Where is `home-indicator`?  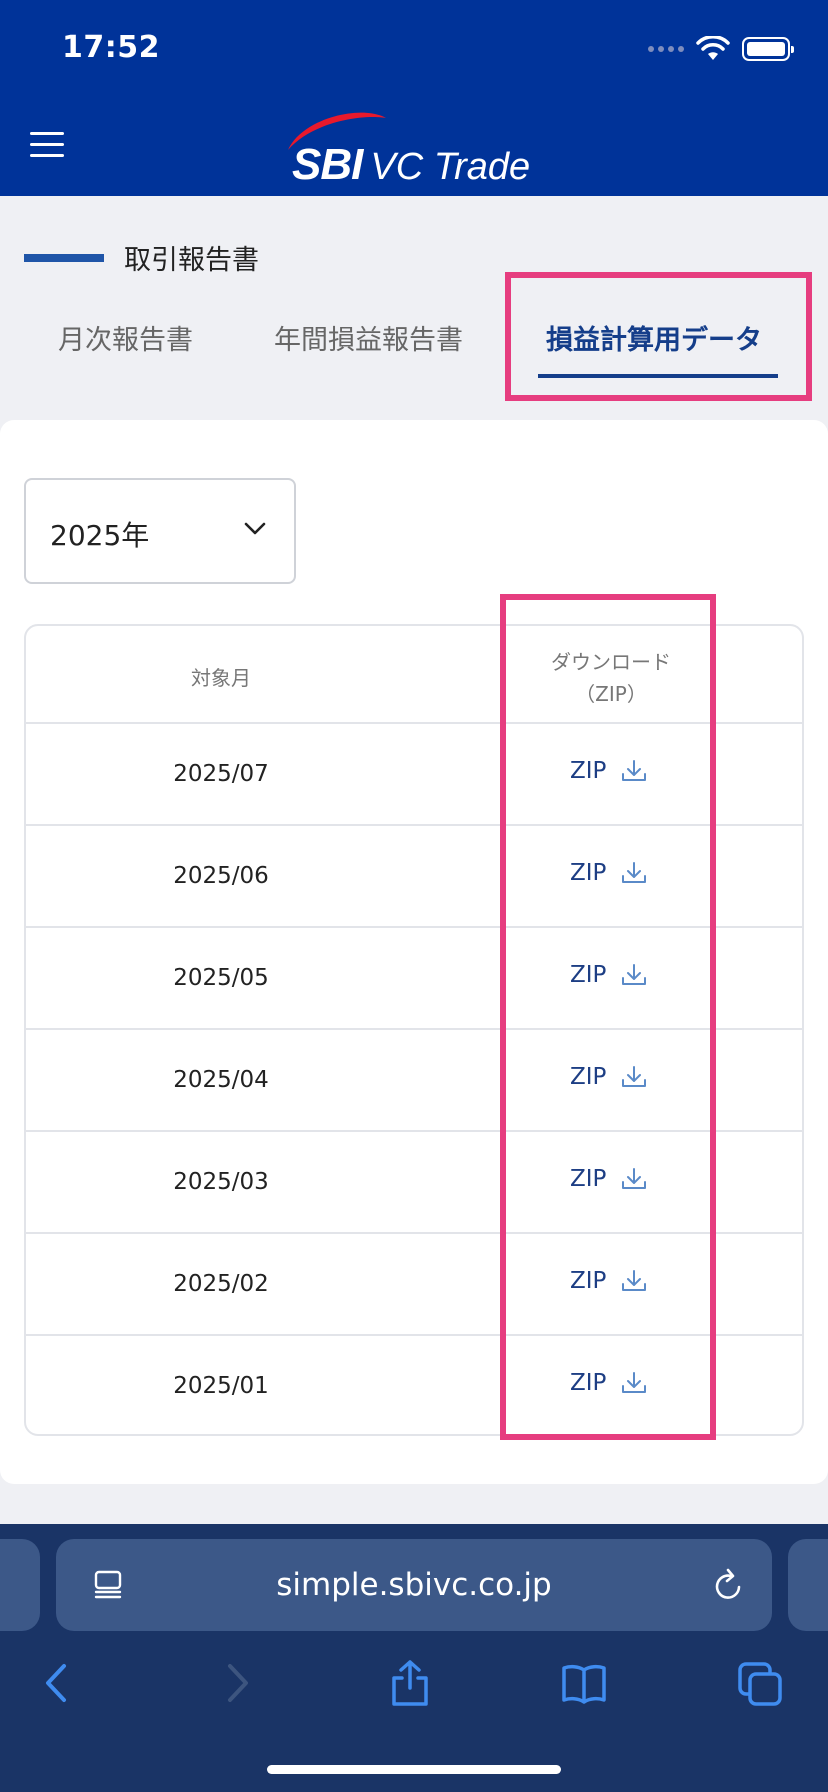 home-indicator is located at coordinates (414, 1769).